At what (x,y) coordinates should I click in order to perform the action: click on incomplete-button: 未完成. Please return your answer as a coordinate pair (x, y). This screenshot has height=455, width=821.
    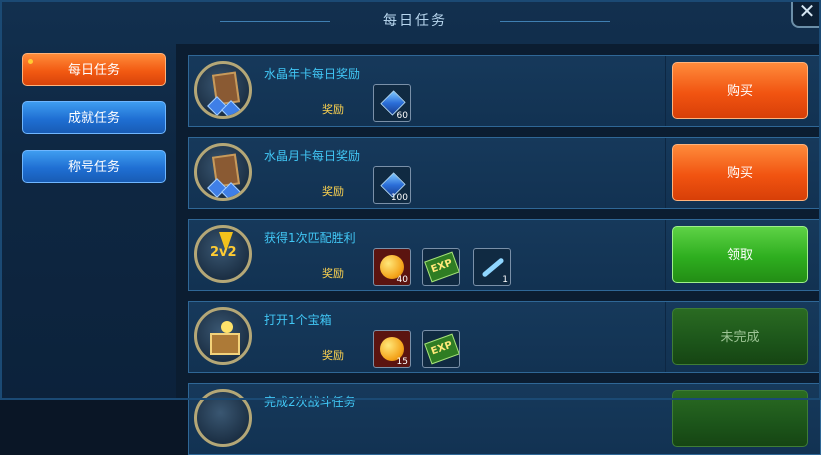
    Looking at the image, I should click on (740, 336).